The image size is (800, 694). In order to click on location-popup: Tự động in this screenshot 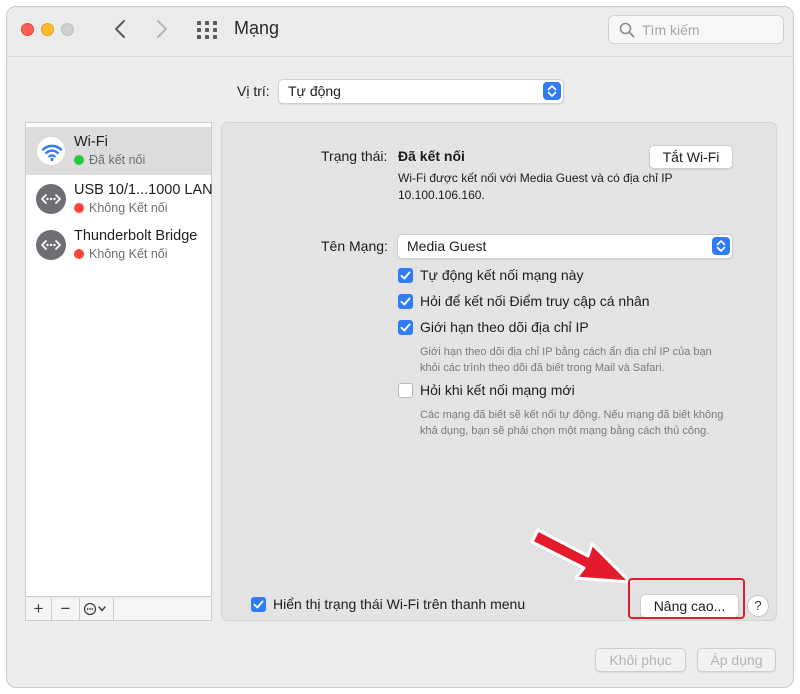, I will do `click(421, 91)`.